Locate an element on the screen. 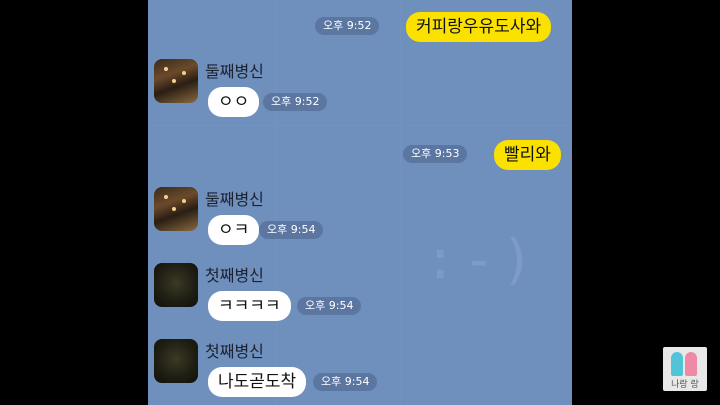  received-message-bubble: ㅇㅇ is located at coordinates (234, 102).